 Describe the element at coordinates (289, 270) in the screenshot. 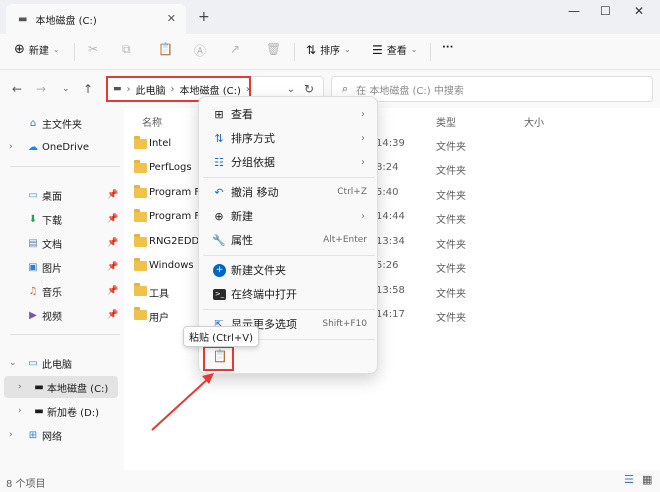

I see `menu-item-new-folder: + 新建文件夹` at that location.